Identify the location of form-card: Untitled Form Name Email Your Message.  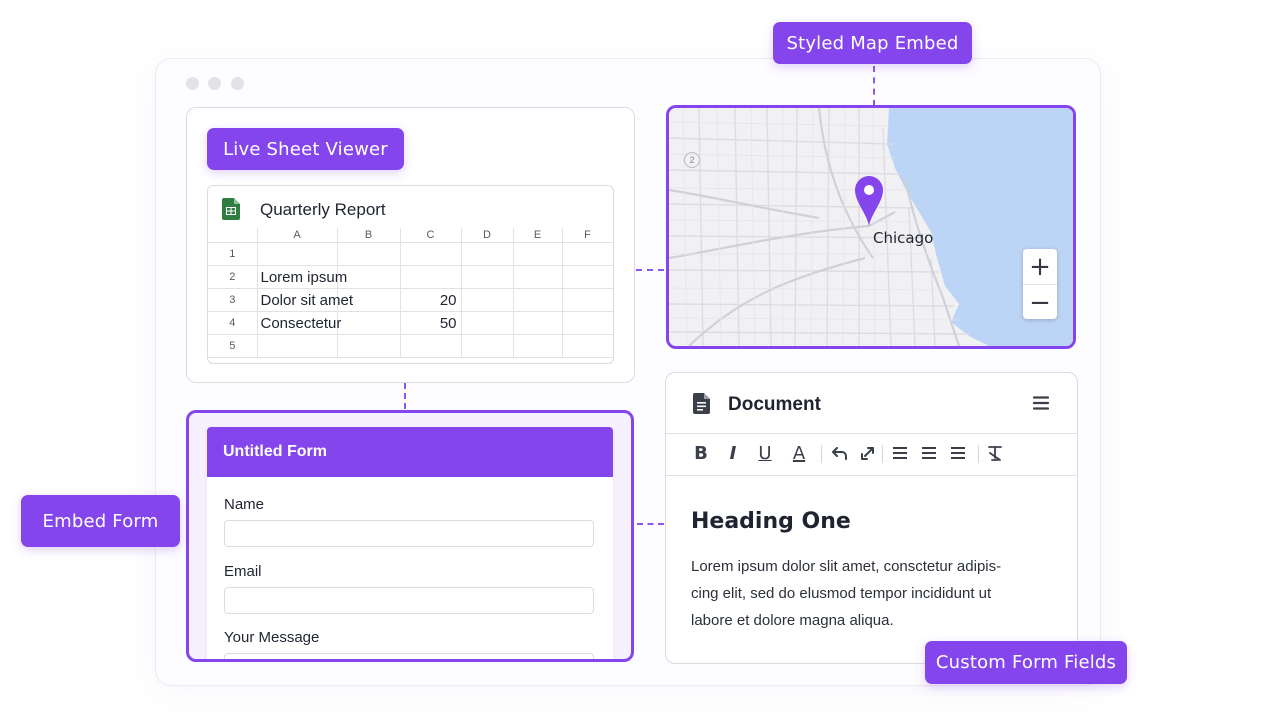
(410, 543).